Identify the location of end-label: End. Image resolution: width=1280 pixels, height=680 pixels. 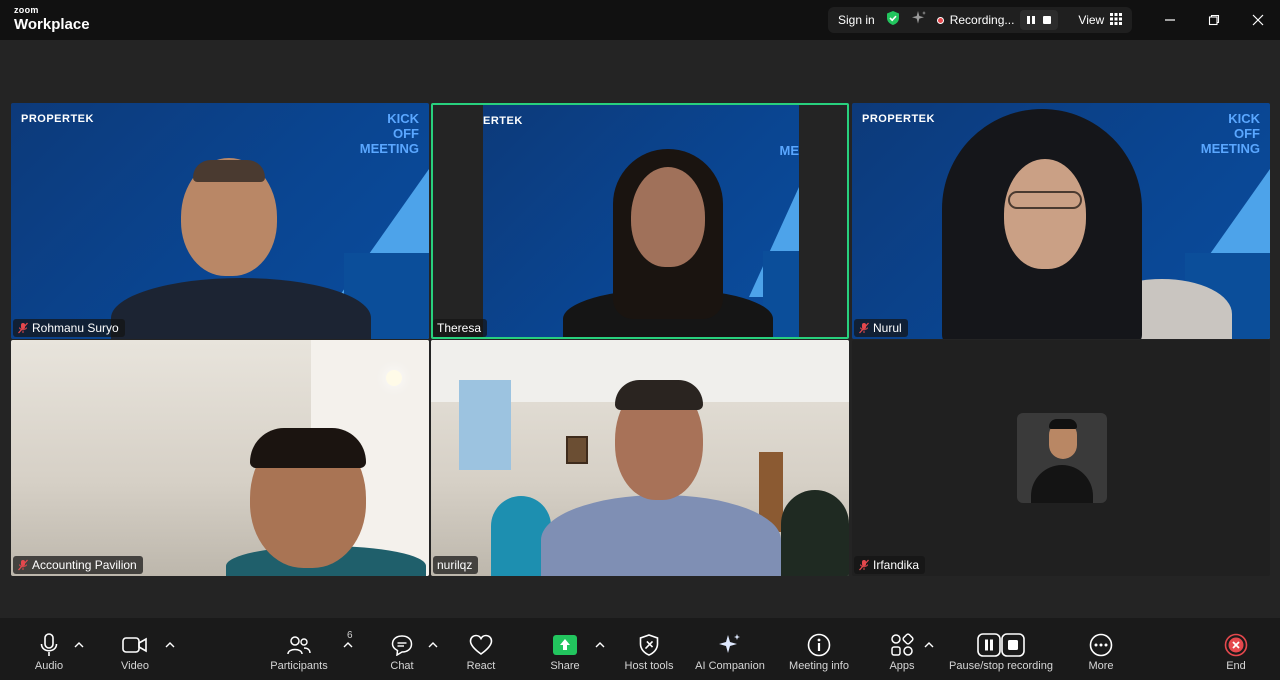
(1236, 666).